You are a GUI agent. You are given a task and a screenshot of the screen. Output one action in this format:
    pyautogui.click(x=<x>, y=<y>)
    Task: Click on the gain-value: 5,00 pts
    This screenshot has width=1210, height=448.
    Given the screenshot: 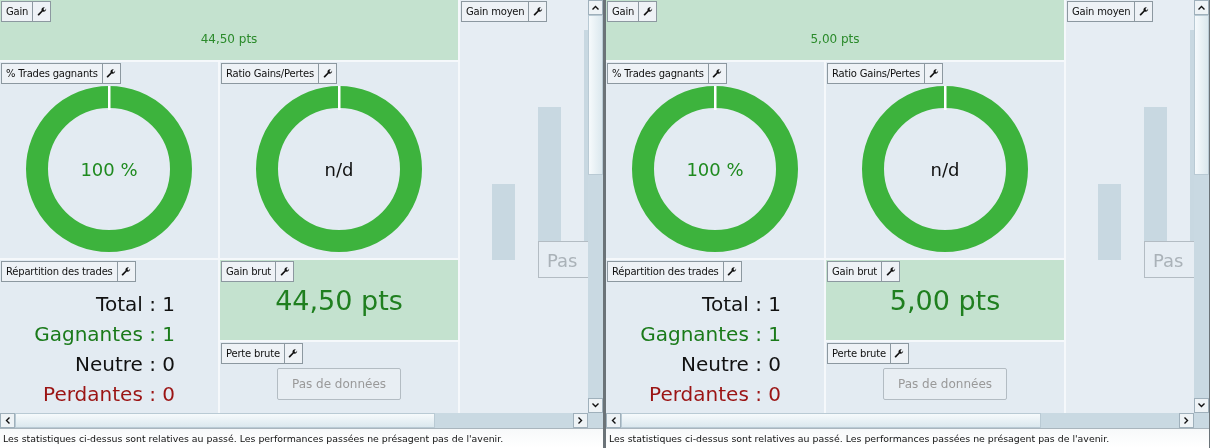 What is the action you would take?
    pyautogui.click(x=835, y=39)
    